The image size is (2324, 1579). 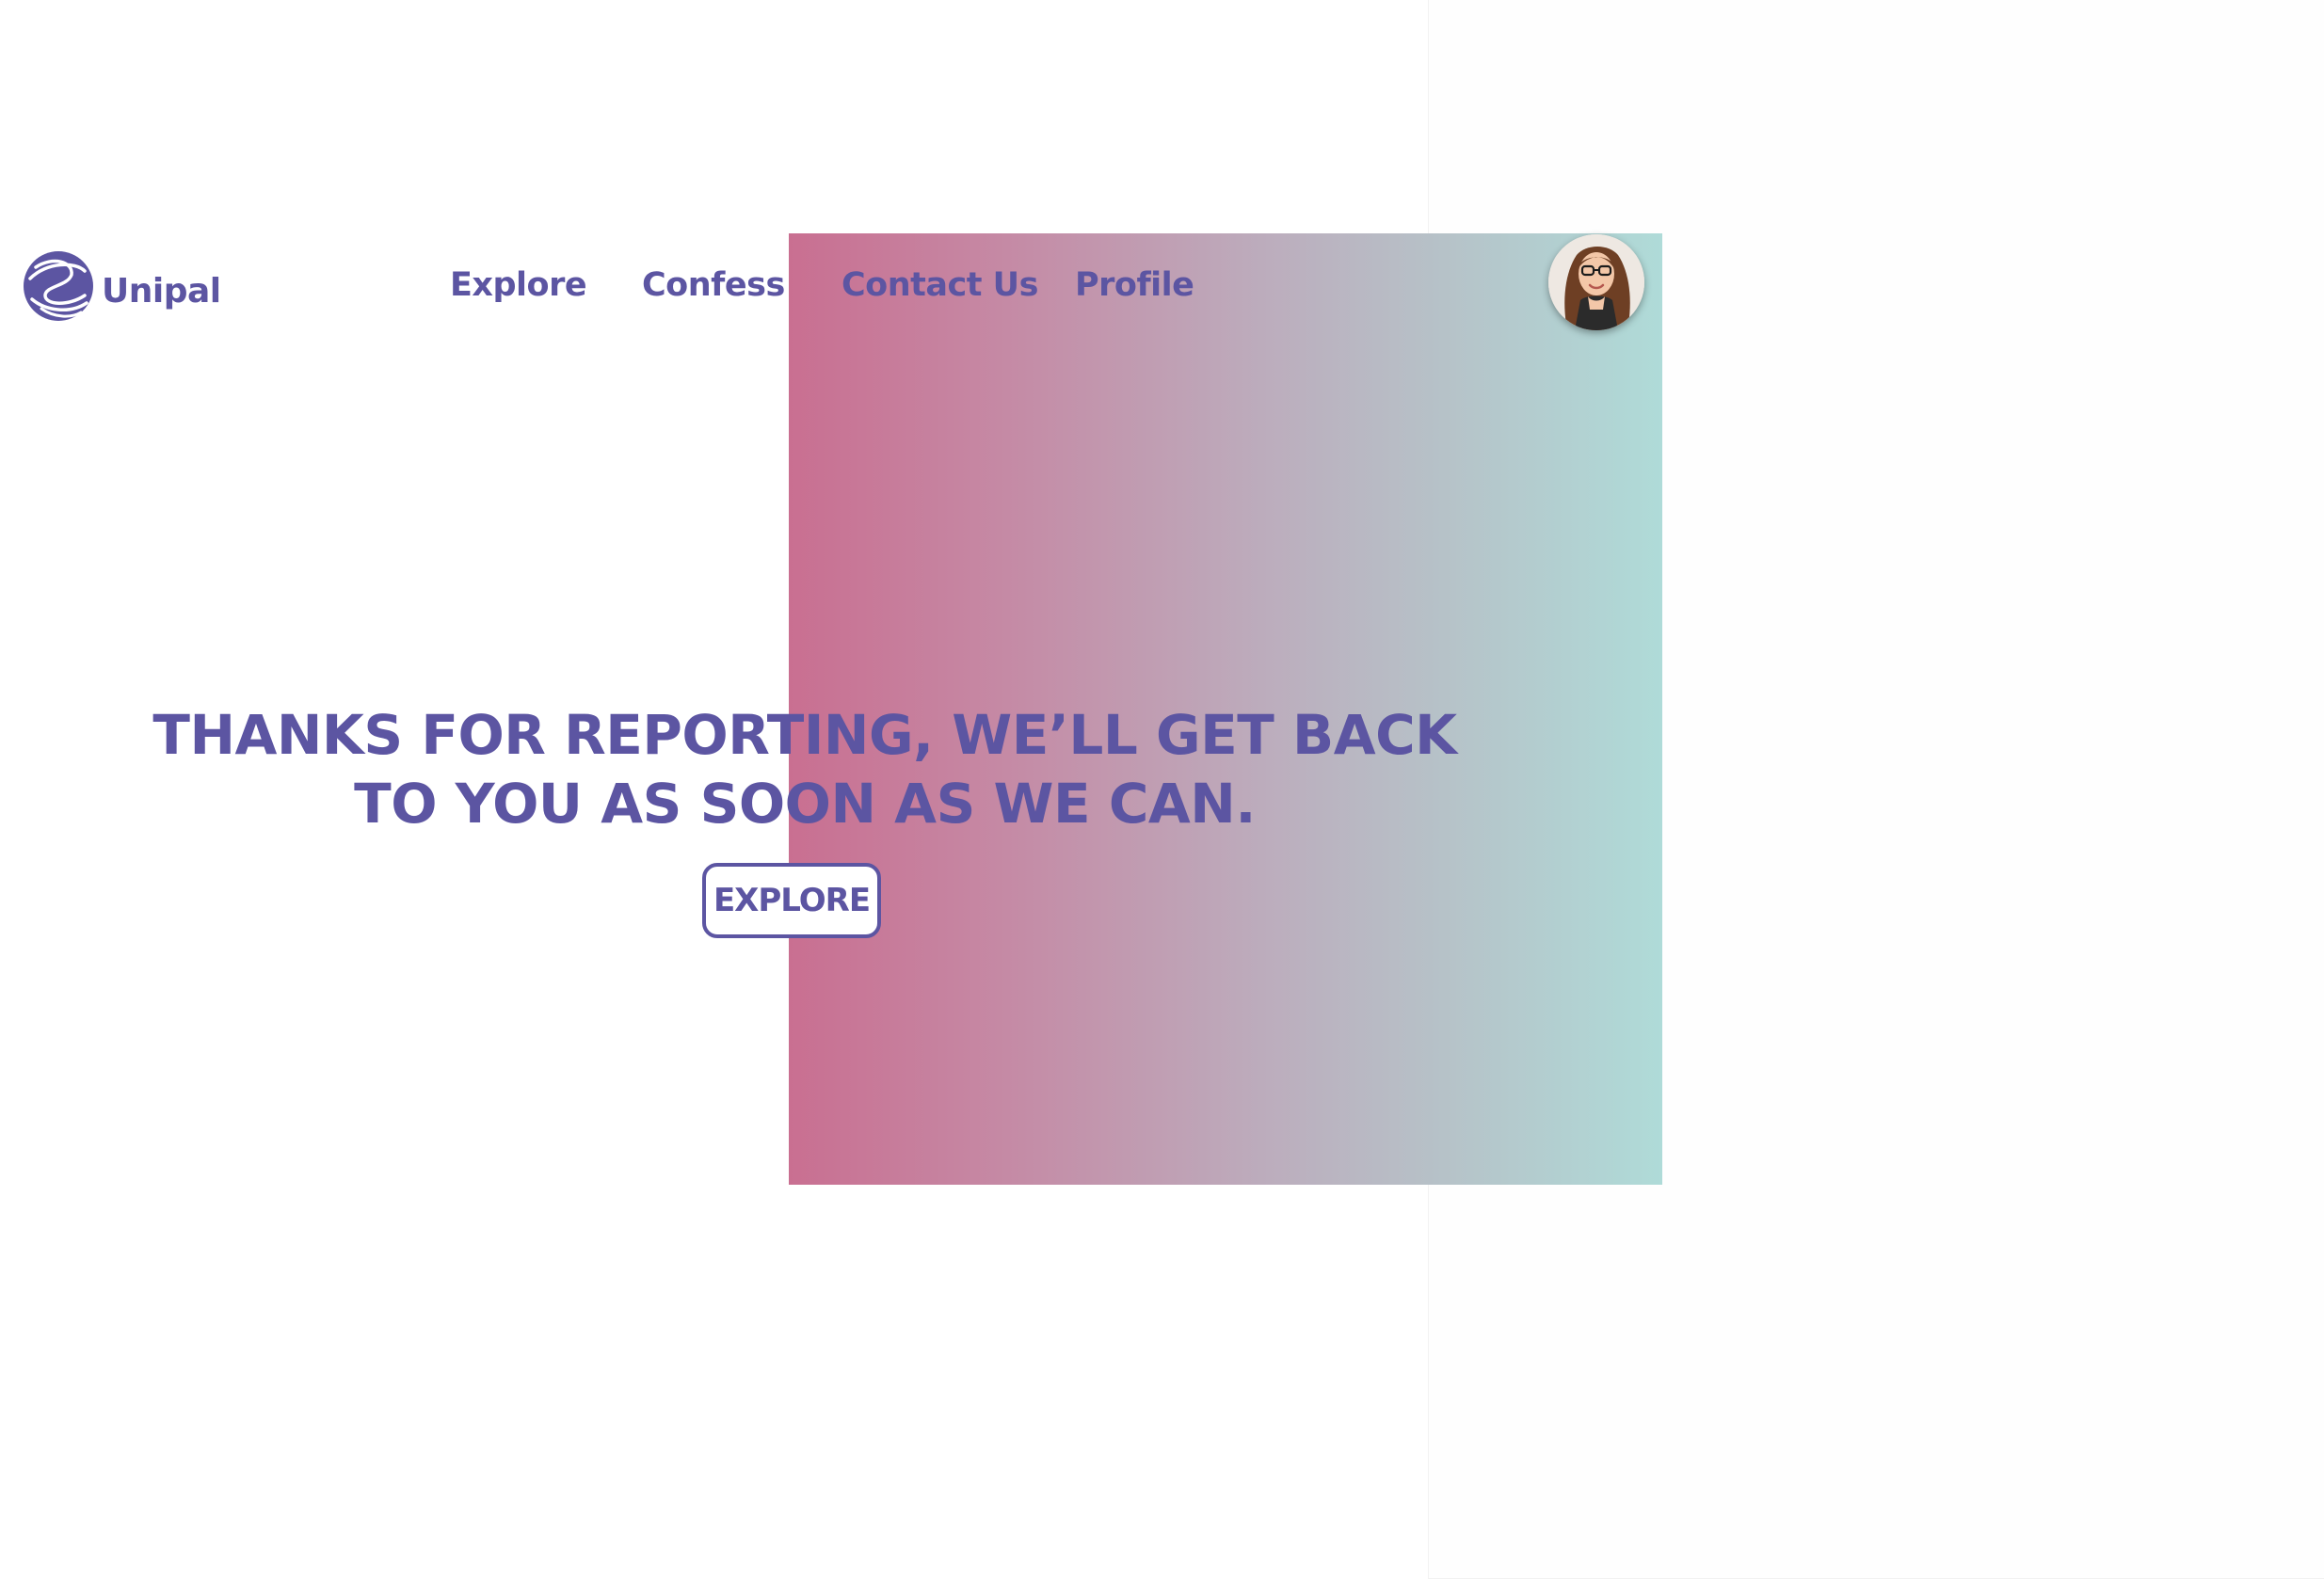 What do you see at coordinates (791, 900) in the screenshot?
I see `explore-button: EXPLORE` at bounding box center [791, 900].